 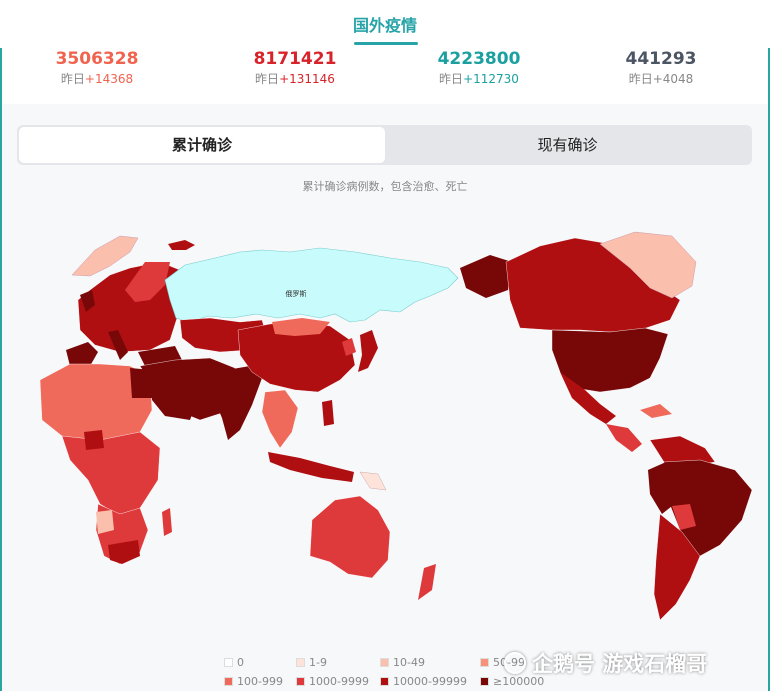 What do you see at coordinates (311, 663) in the screenshot?
I see `legend-item: 1-9` at bounding box center [311, 663].